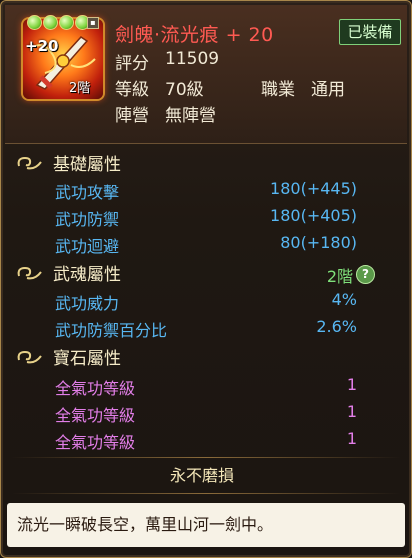  I want to click on job-label: 職業, so click(278, 90).